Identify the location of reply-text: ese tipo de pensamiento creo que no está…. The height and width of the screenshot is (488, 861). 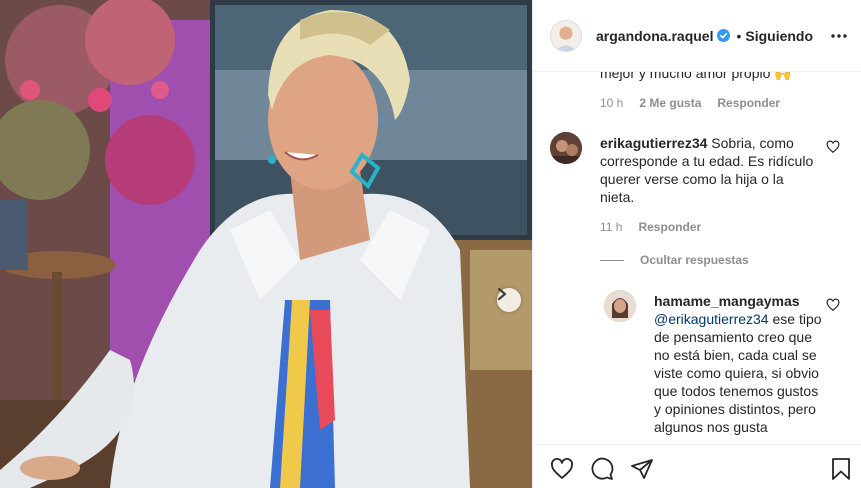
(738, 373).